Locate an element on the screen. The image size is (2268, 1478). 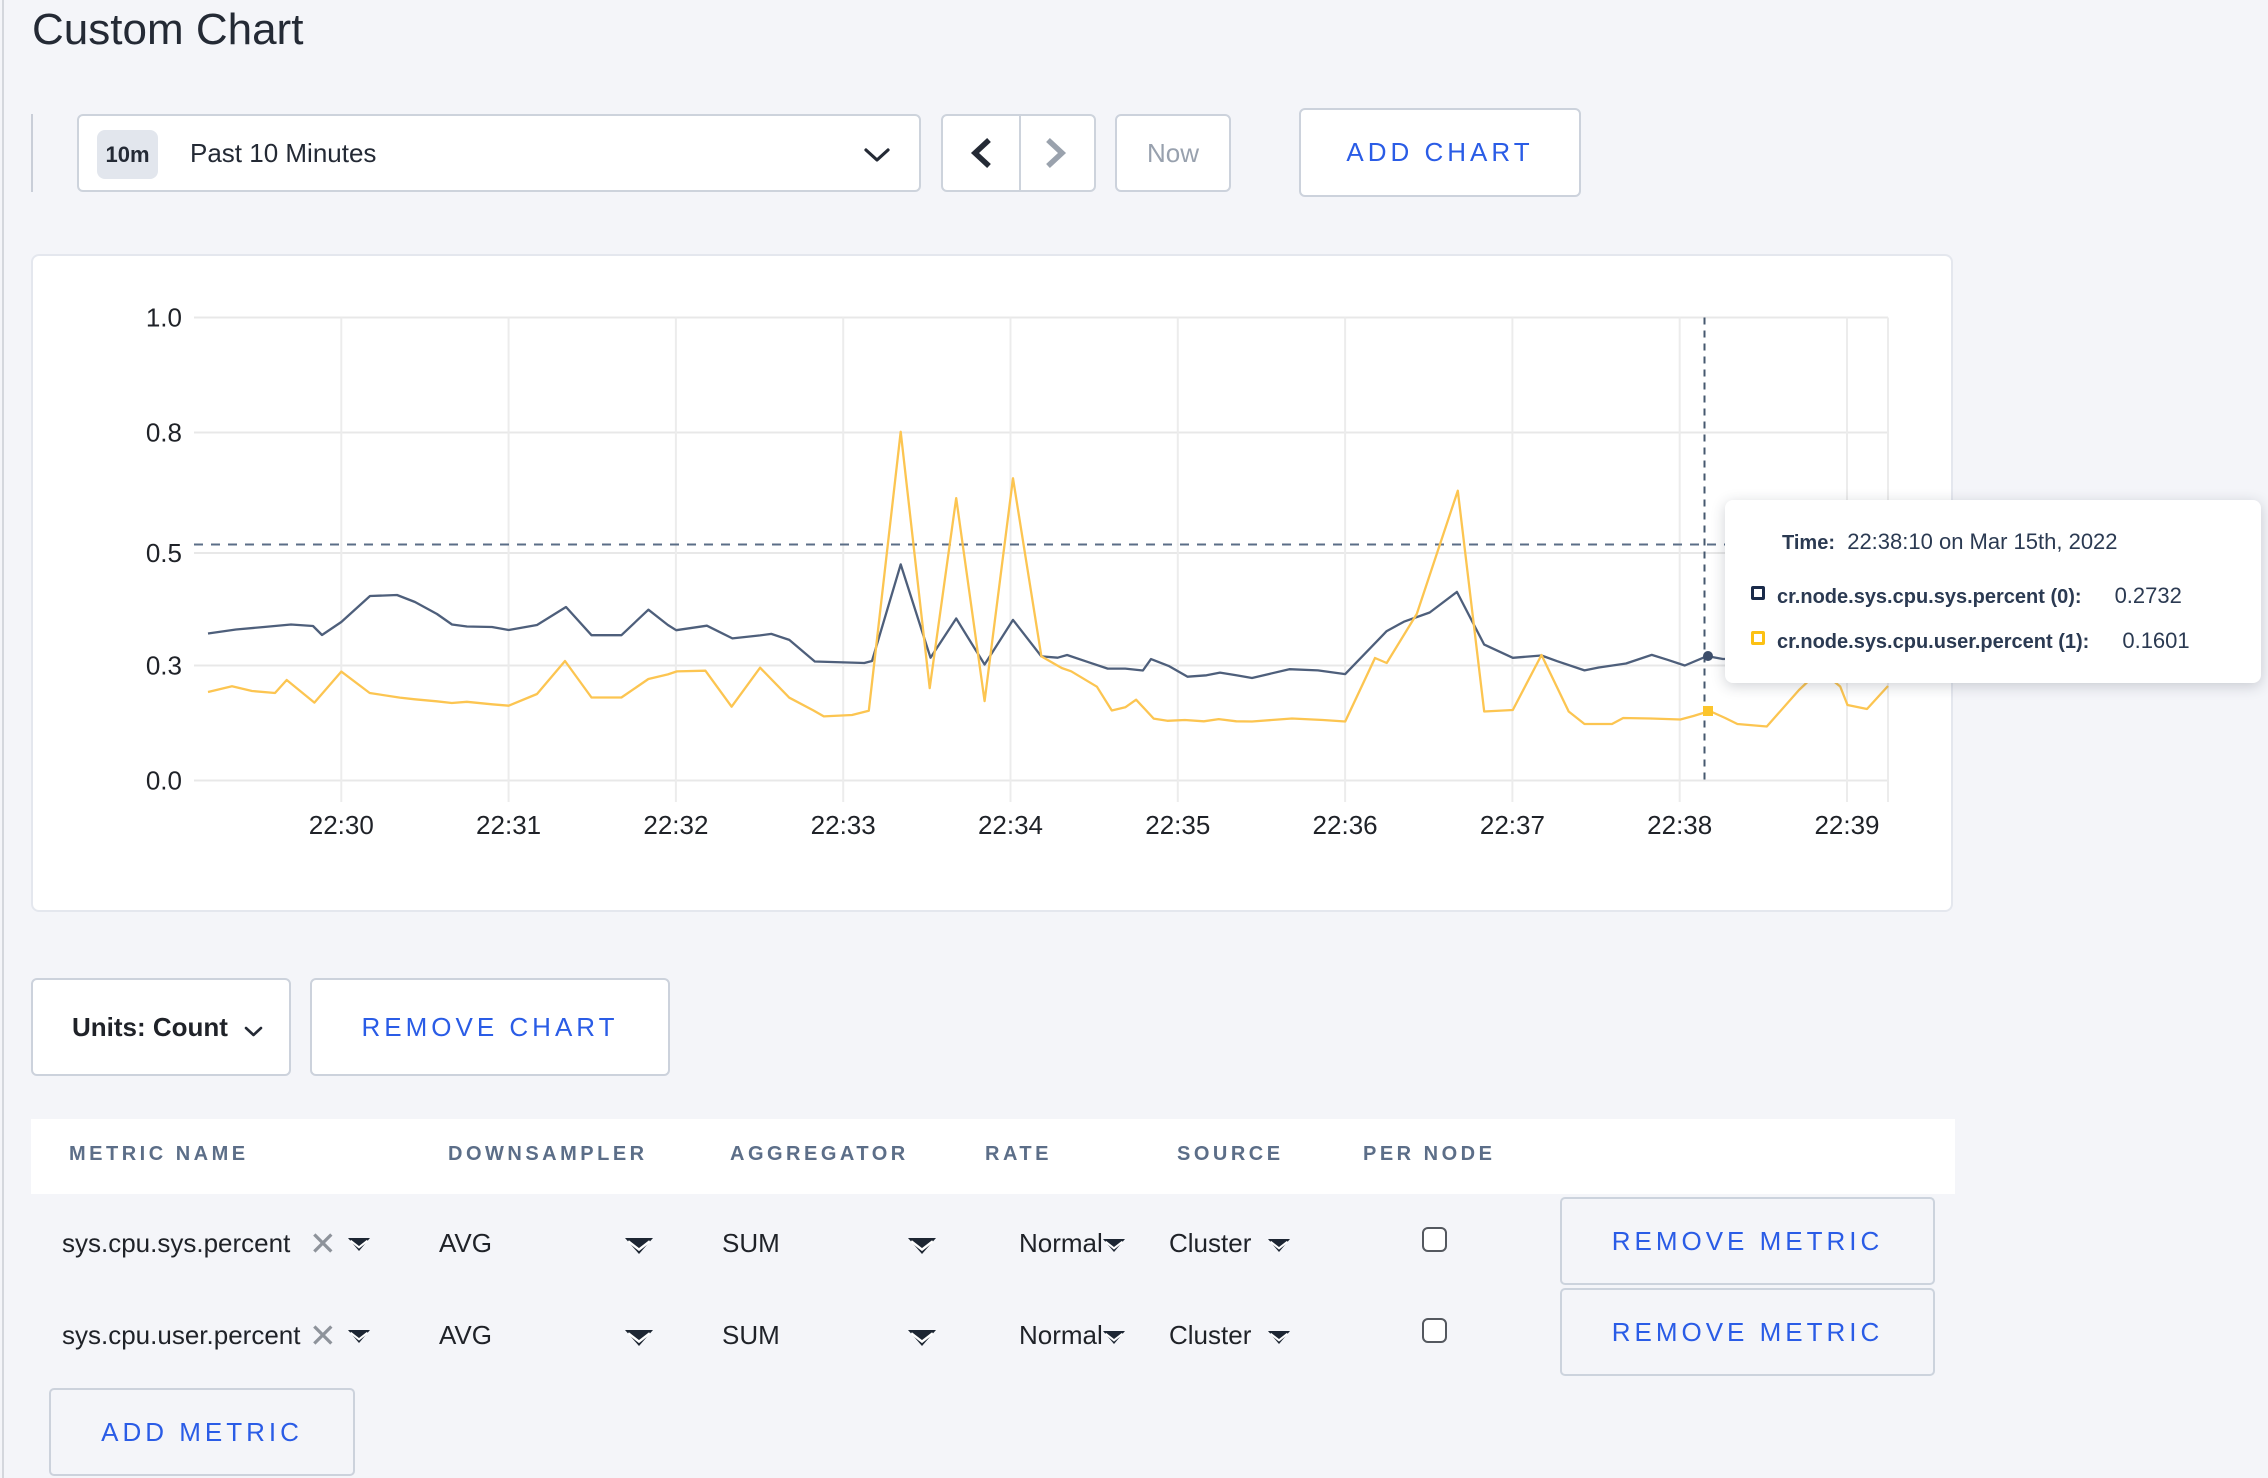
svg-text: 22:39 is located at coordinates (1846, 825).